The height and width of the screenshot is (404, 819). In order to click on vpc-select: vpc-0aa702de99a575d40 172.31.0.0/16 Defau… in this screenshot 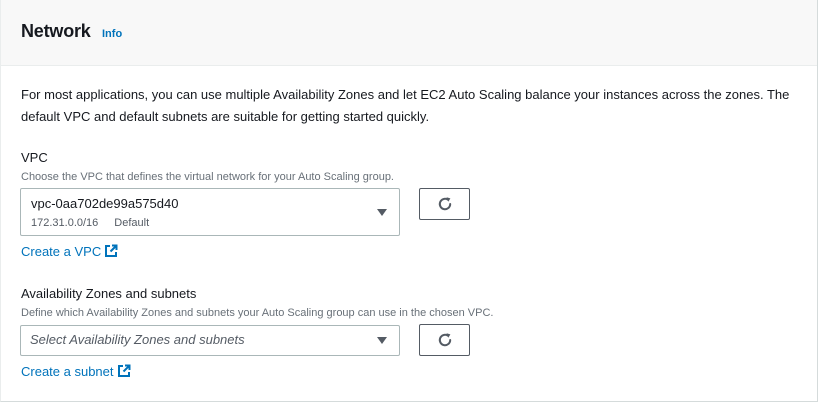, I will do `click(210, 212)`.